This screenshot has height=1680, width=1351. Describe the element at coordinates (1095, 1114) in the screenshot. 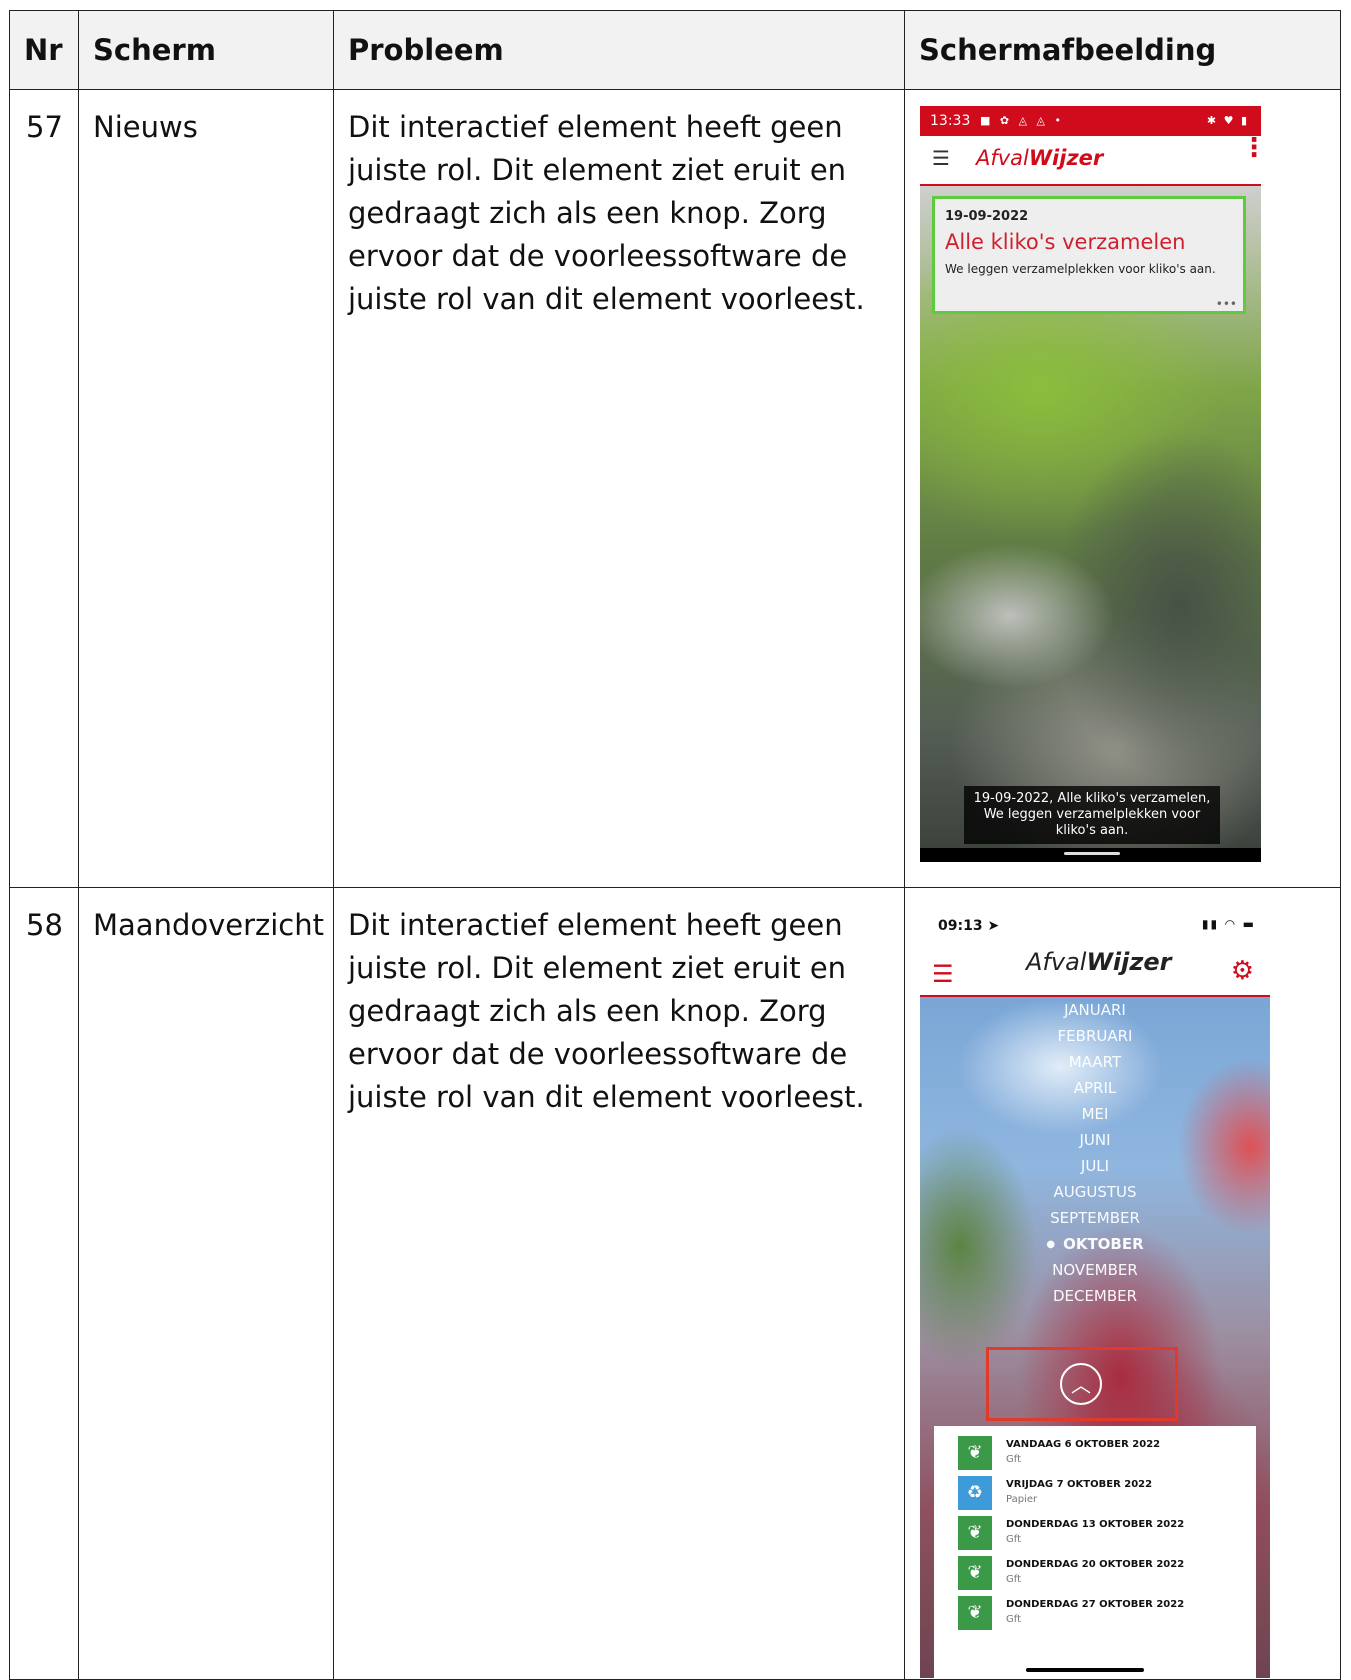

I see `month-item: MEI` at that location.